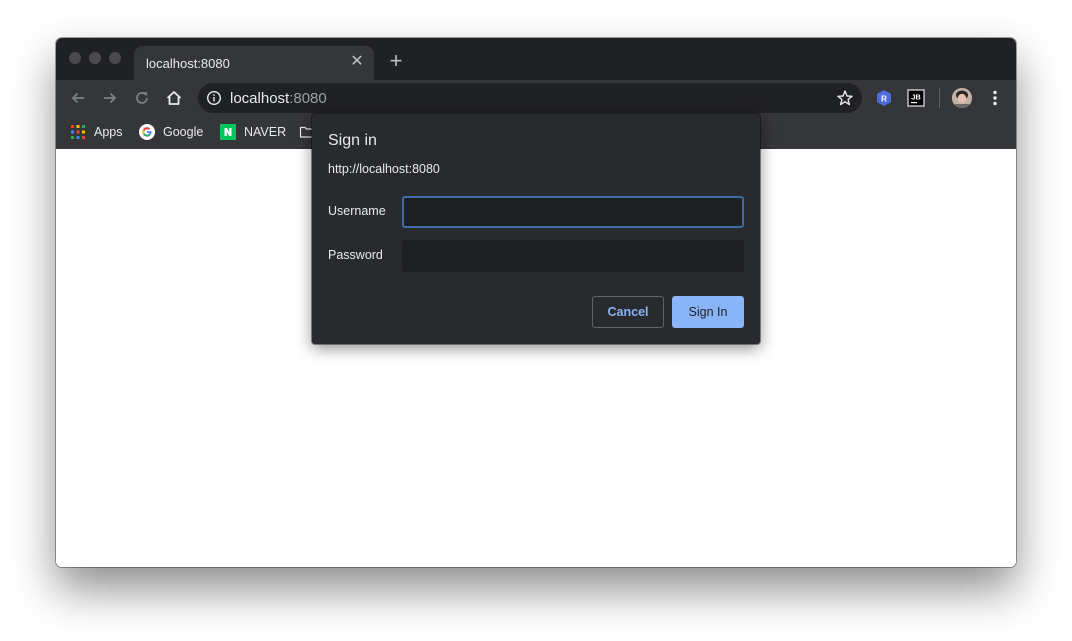  What do you see at coordinates (845, 98) in the screenshot?
I see `bookmark-star-icon` at bounding box center [845, 98].